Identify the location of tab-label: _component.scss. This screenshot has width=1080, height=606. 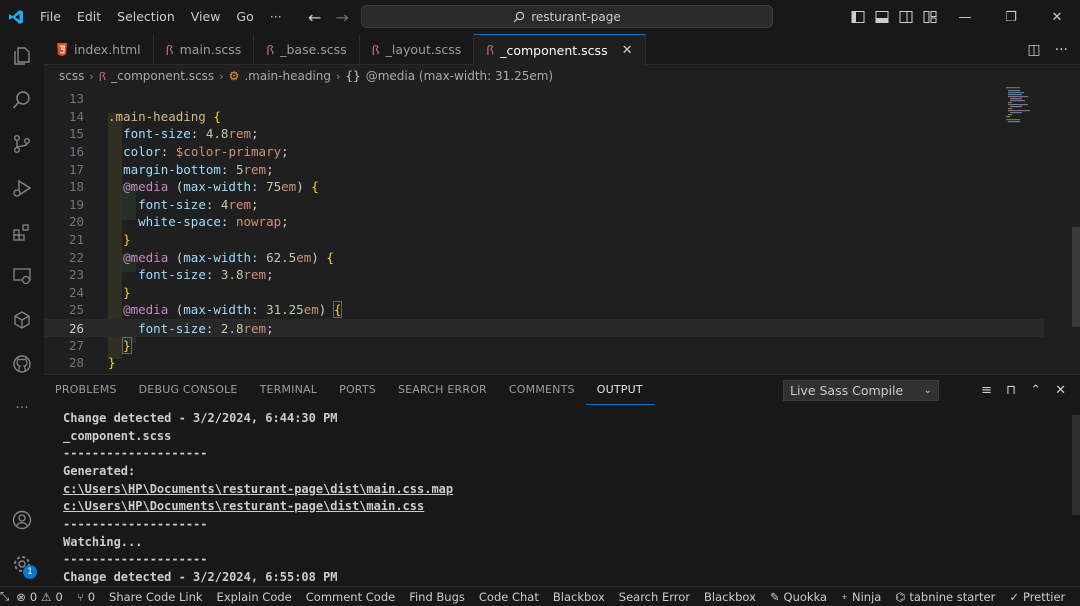
(554, 50).